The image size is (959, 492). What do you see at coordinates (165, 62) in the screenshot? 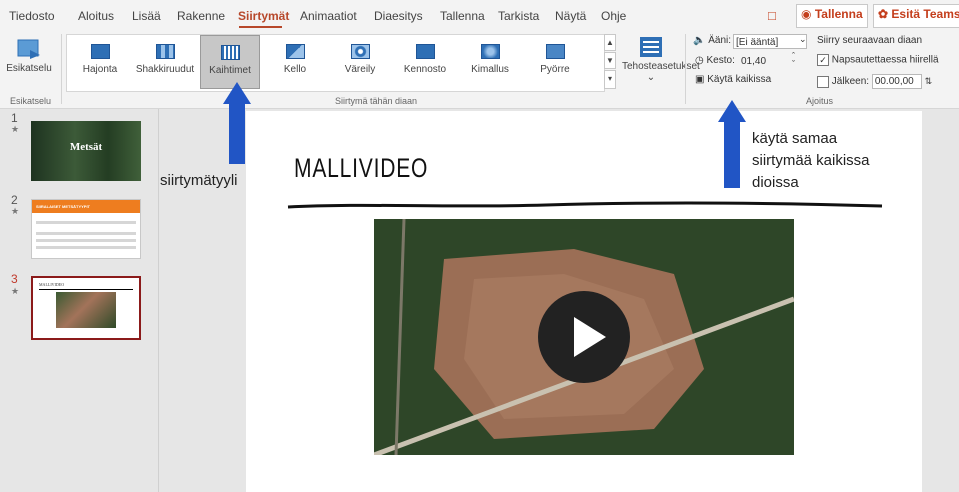
I see `transition-shakkiruudut: Shakkiruudut` at bounding box center [165, 62].